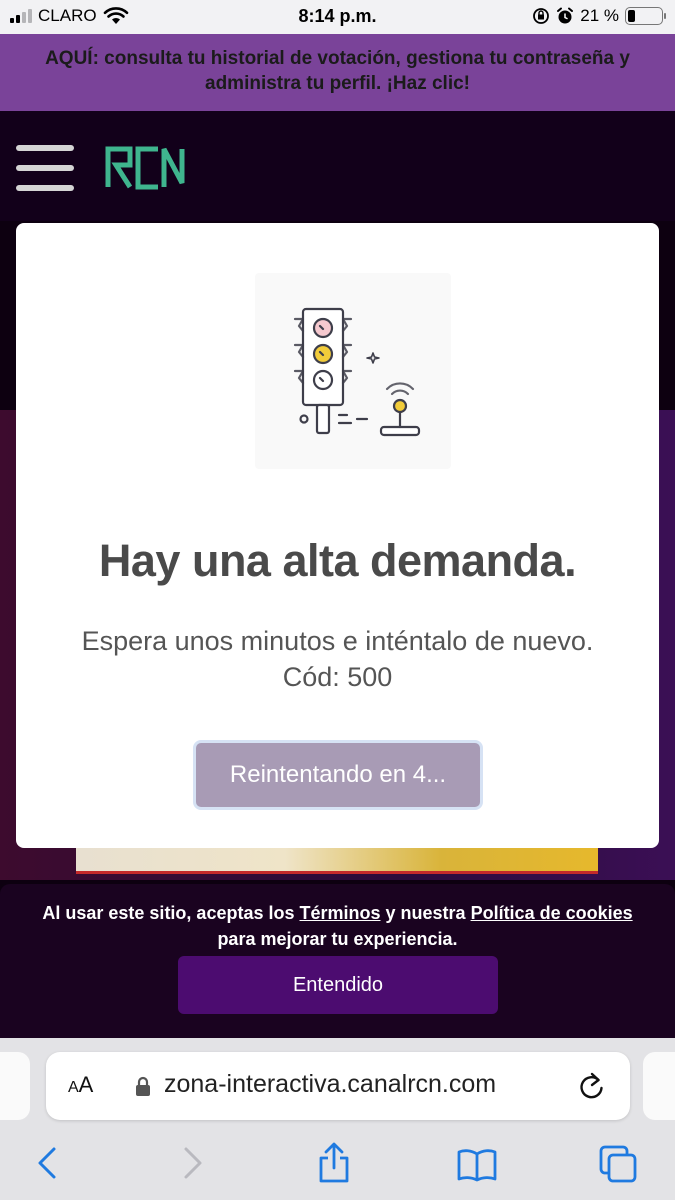 Image resolution: width=675 pixels, height=1200 pixels. Describe the element at coordinates (147, 168) in the screenshot. I see `rcn-logo` at that location.